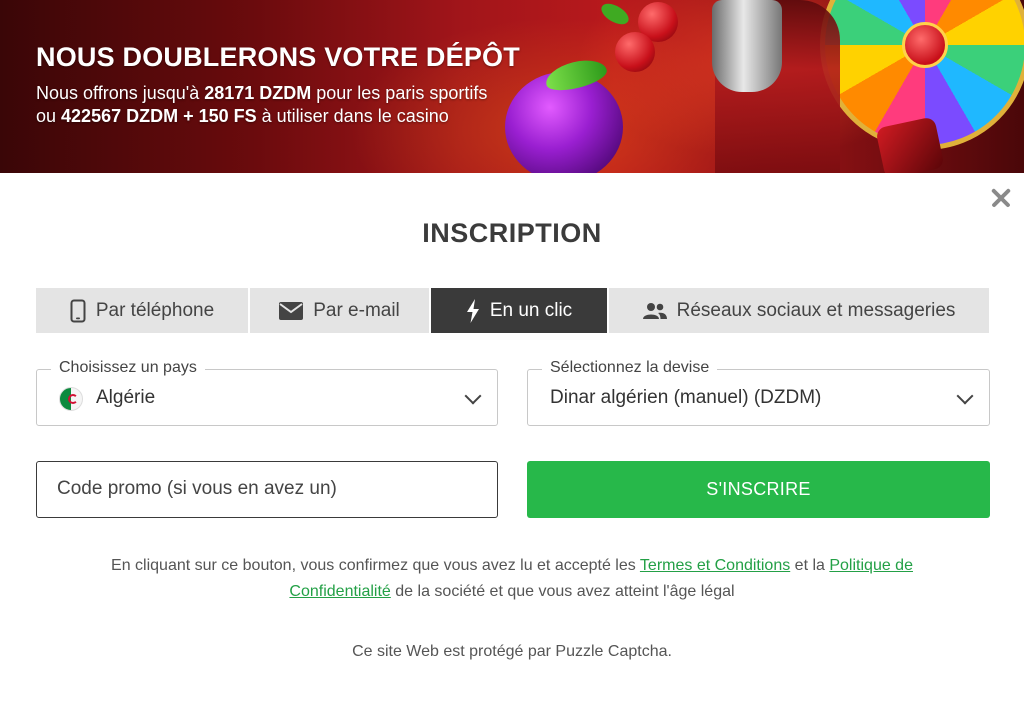 Image resolution: width=1024 pixels, height=716 pixels. I want to click on phone-icon, so click(78, 311).